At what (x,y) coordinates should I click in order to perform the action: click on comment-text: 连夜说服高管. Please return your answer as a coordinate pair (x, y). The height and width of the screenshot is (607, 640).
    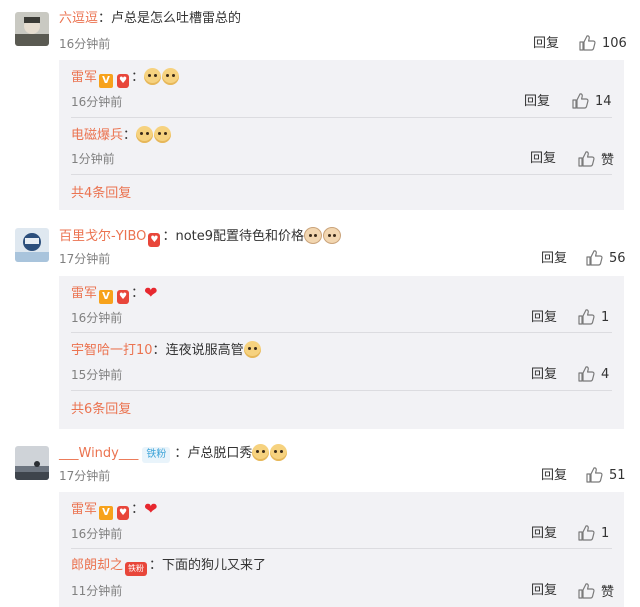
    Looking at the image, I should click on (204, 350).